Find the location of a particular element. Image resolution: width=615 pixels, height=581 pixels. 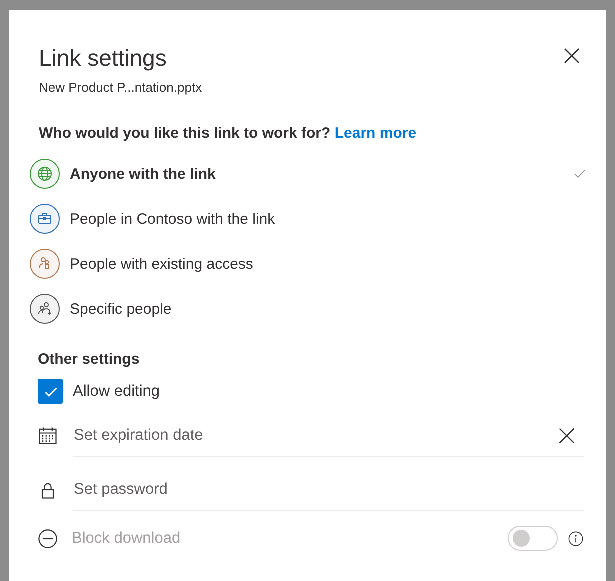

question-text: Who would you like this link to work for? is located at coordinates (185, 133).